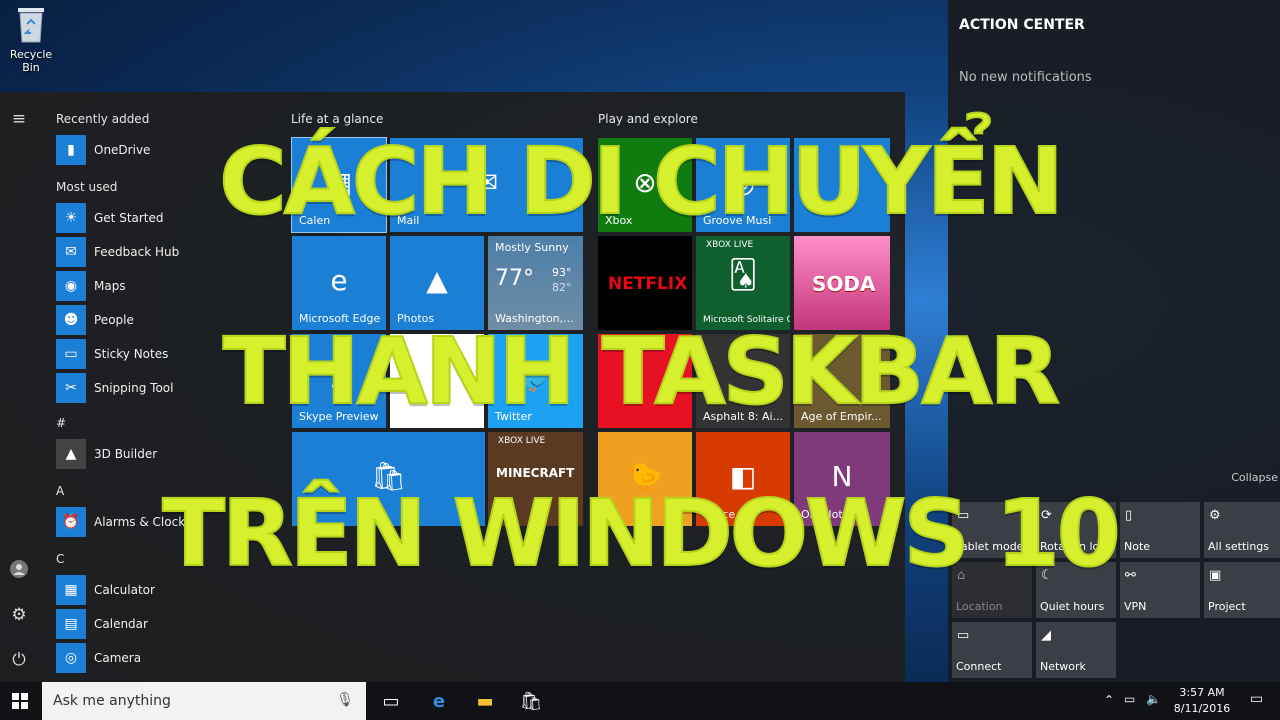 The height and width of the screenshot is (720, 1280). I want to click on recycle-bin-icon: Recycle Bin, so click(31, 39).